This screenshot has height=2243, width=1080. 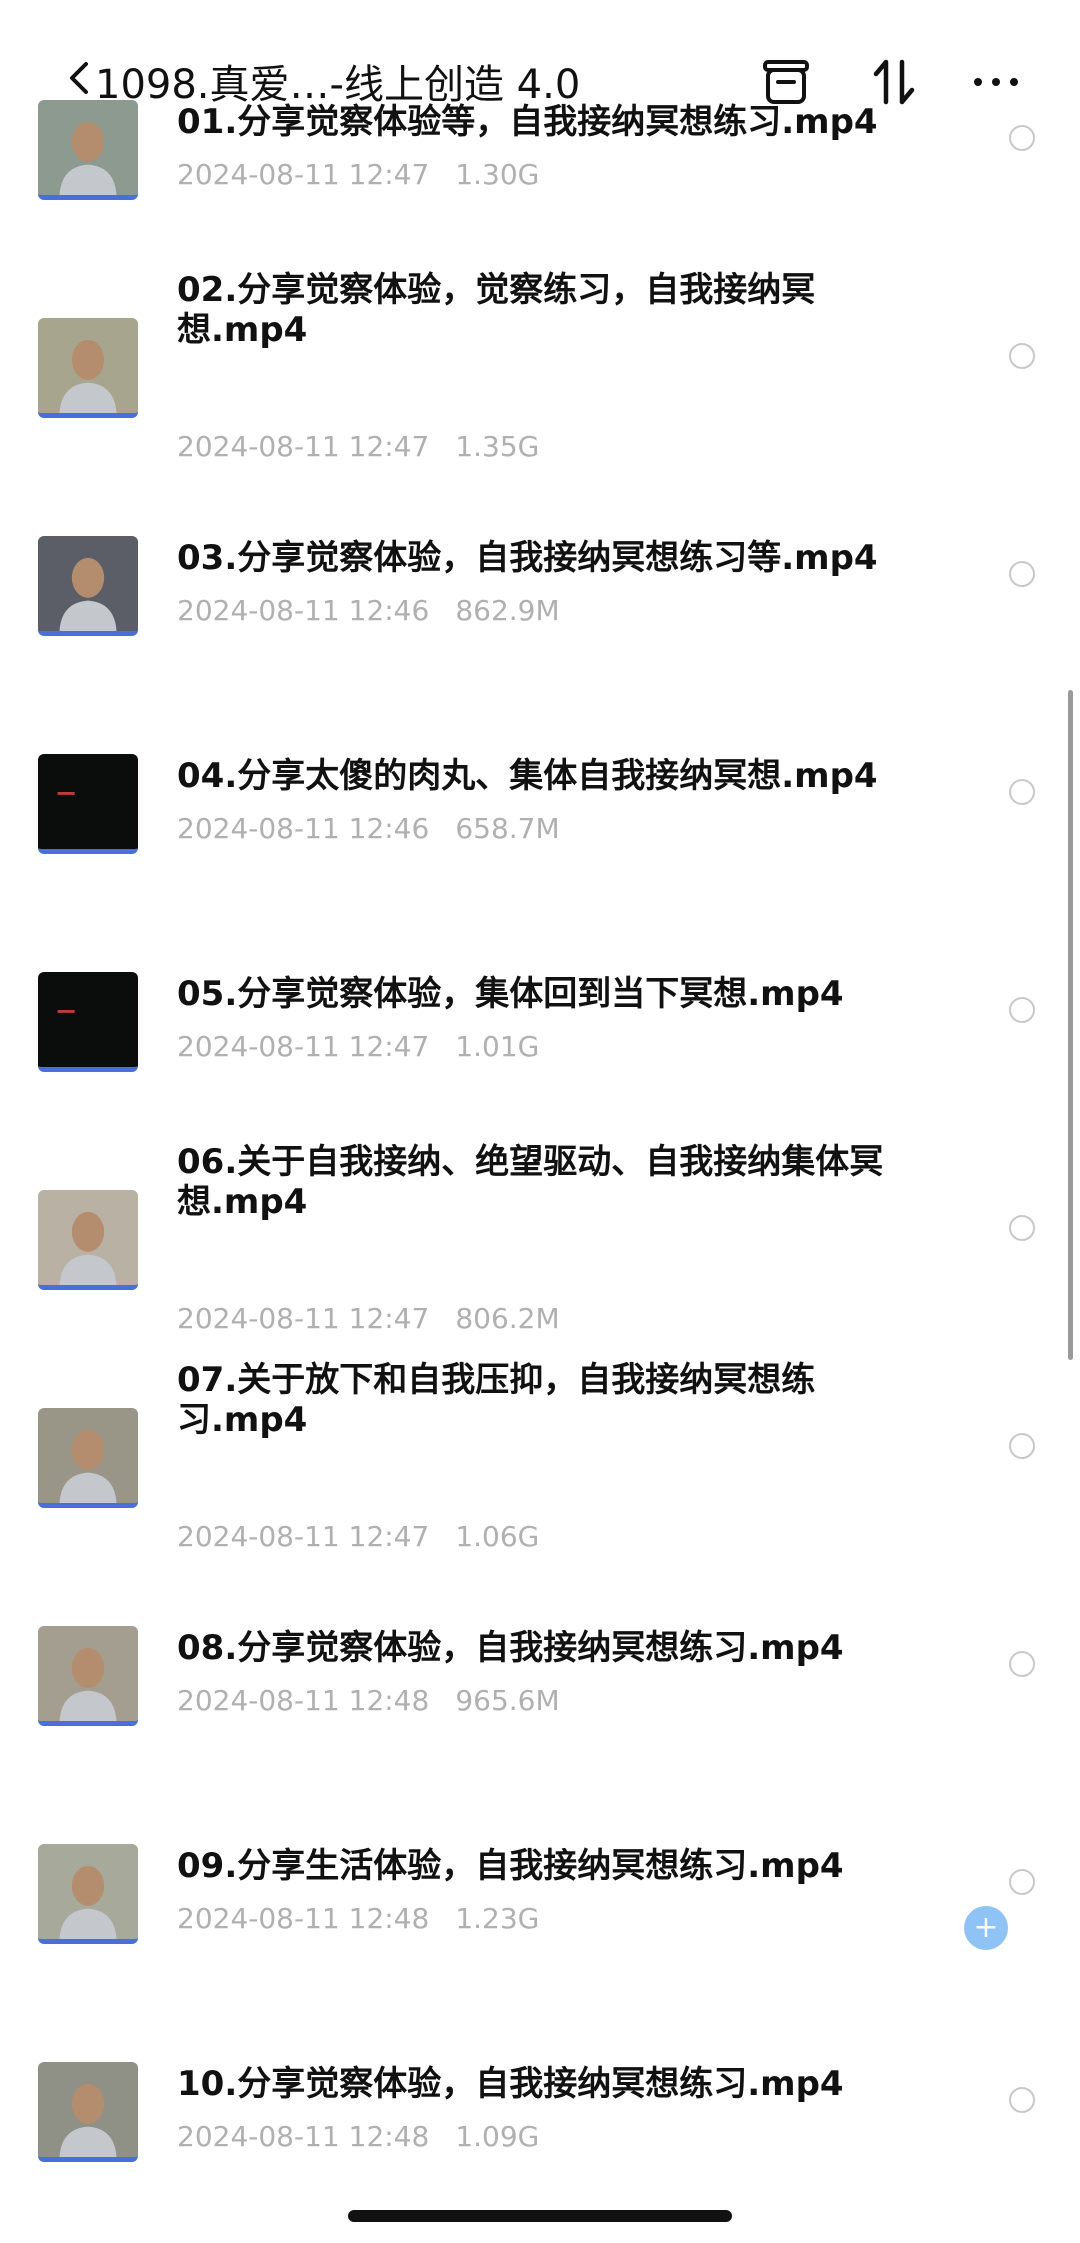 What do you see at coordinates (497, 2136) in the screenshot?
I see `file-size: 1.09G` at bounding box center [497, 2136].